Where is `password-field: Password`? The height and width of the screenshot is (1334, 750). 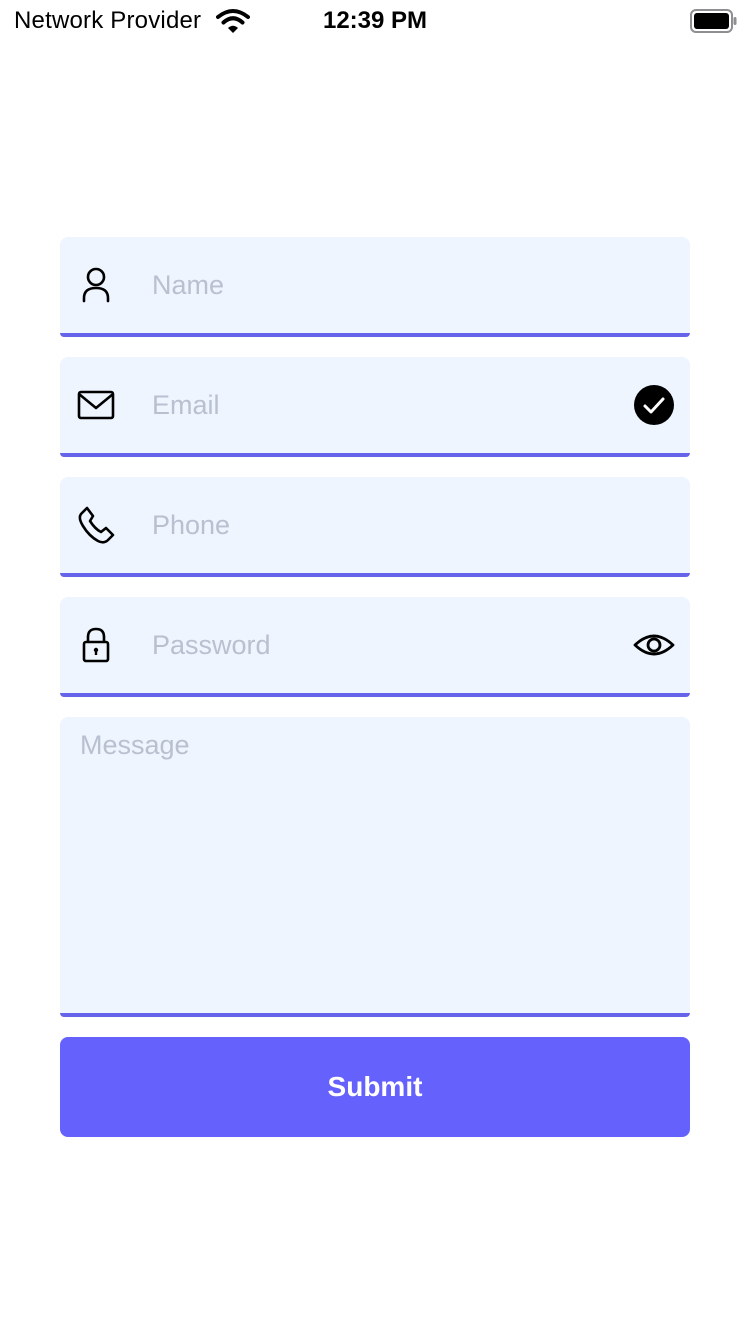 password-field: Password is located at coordinates (375, 647).